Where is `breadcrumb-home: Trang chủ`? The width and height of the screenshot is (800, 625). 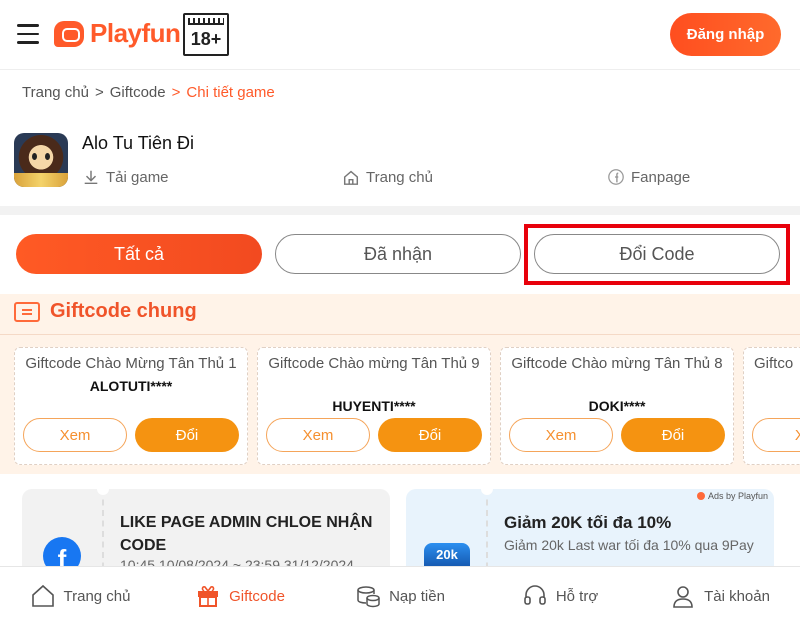
breadcrumb-home: Trang chủ is located at coordinates (55, 92).